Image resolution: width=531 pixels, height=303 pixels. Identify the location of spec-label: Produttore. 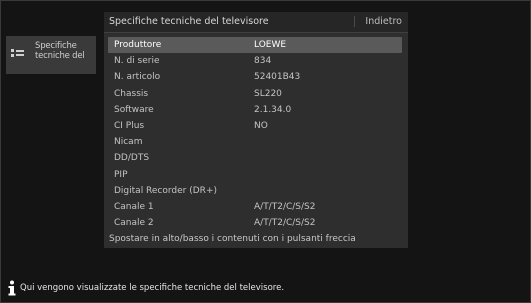
(138, 45).